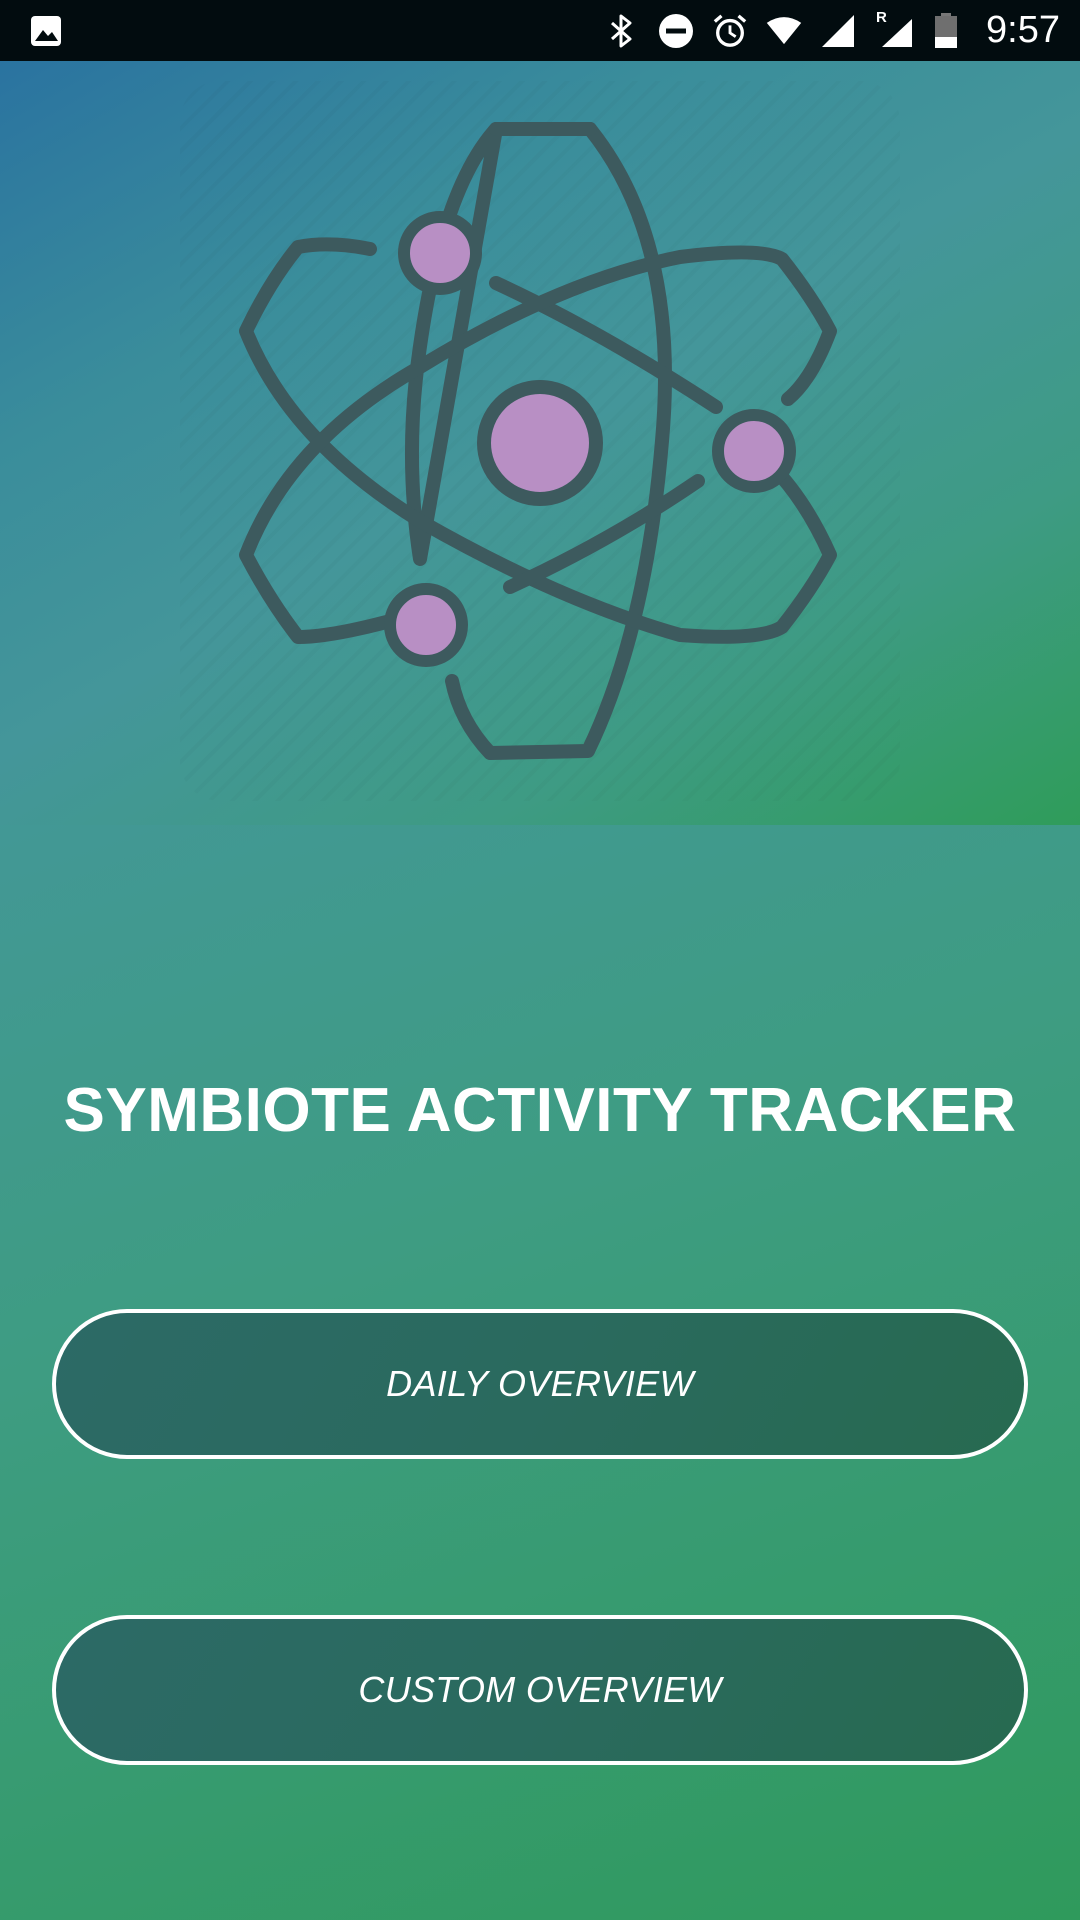  What do you see at coordinates (1023, 30) in the screenshot?
I see `status-time: 9:57` at bounding box center [1023, 30].